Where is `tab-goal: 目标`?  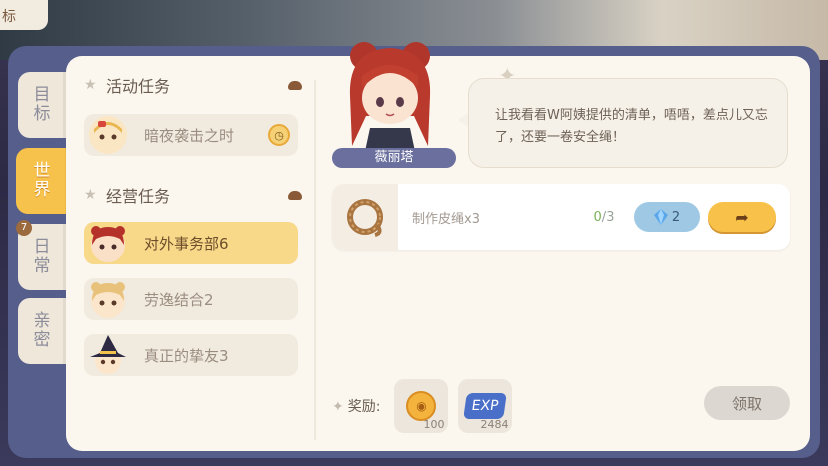 tab-goal: 目标 is located at coordinates (42, 105).